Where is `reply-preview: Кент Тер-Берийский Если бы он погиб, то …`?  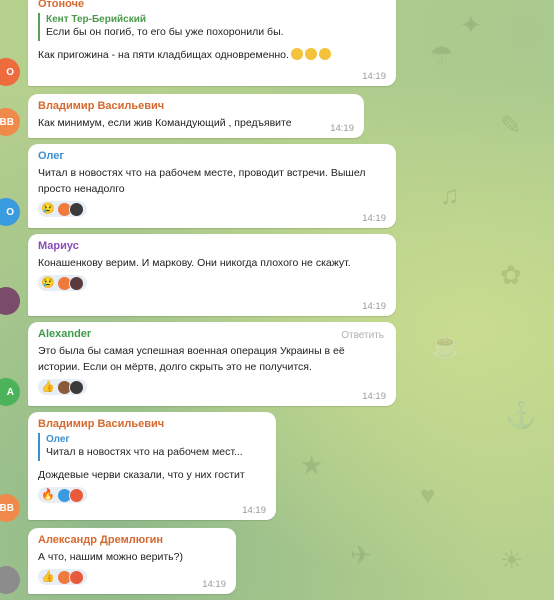
reply-preview: Кент Тер-Берийский Если бы он погиб, то … is located at coordinates (212, 27).